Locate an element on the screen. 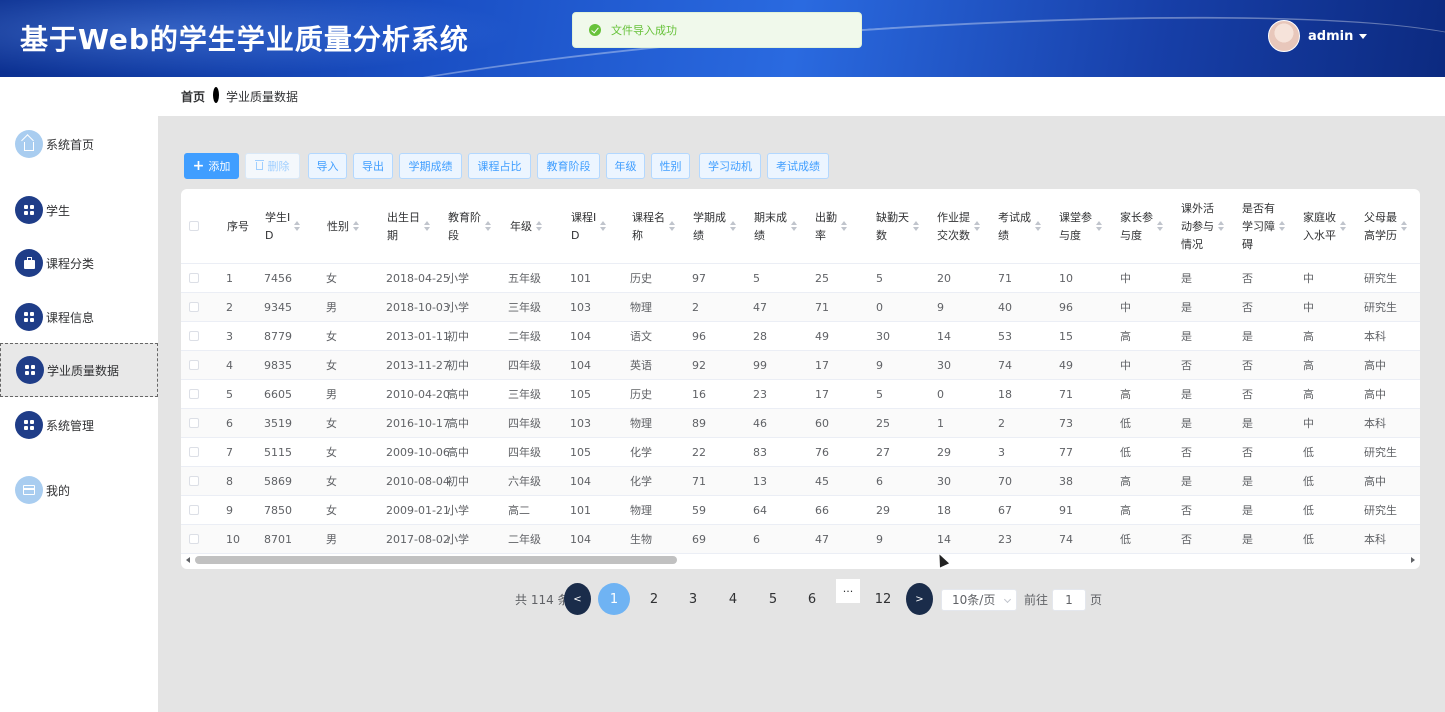  column-header: 父母最 高学历 is located at coordinates (1385, 226).